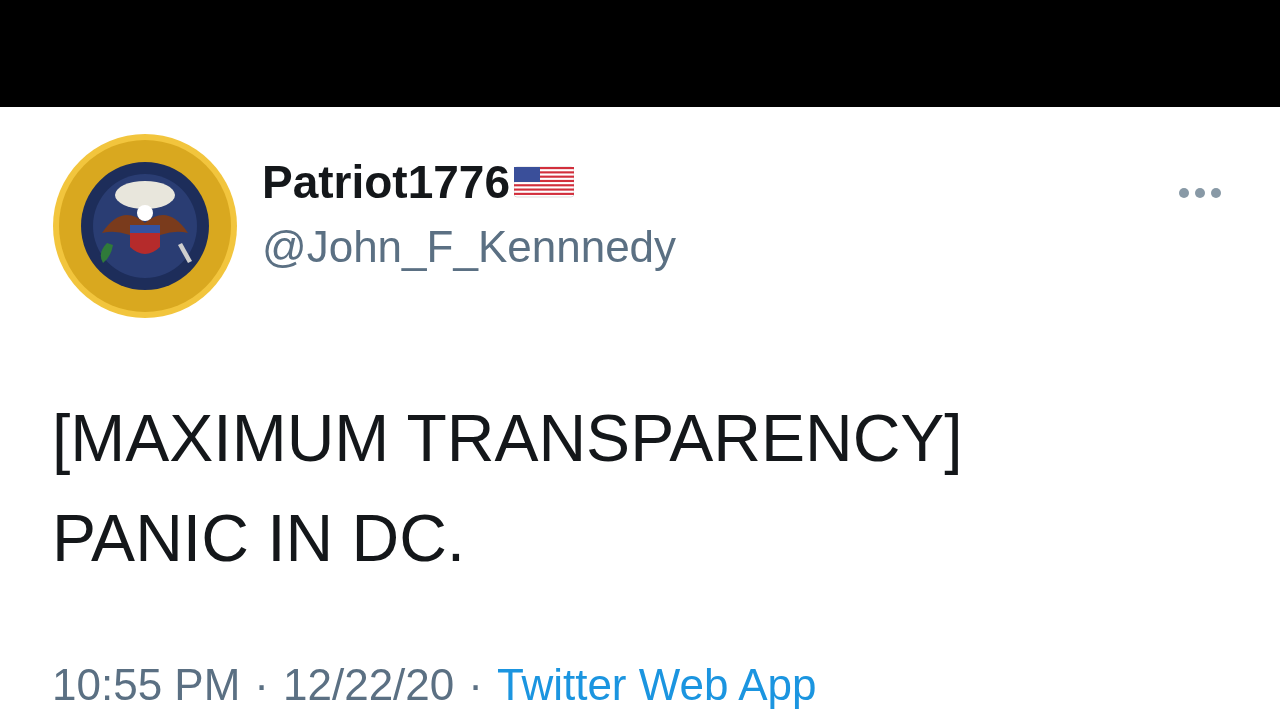 This screenshot has height=720, width=1280. Describe the element at coordinates (469, 247) in the screenshot. I see `user-handle: @John_F_Kennnedy` at that location.